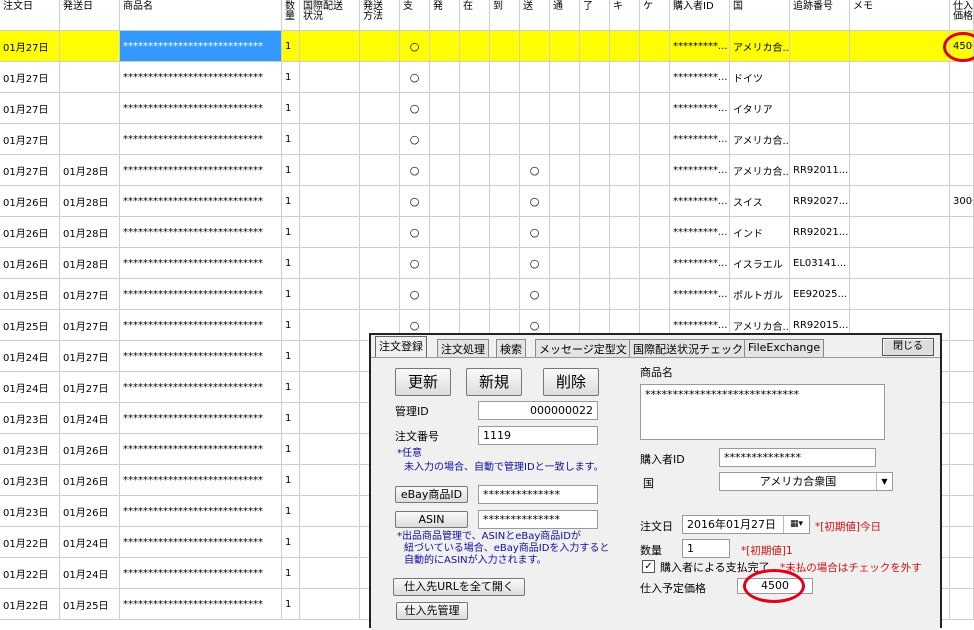  Describe the element at coordinates (90, 15) in the screenshot. I see `column-header-ship-date: 発送日` at that location.